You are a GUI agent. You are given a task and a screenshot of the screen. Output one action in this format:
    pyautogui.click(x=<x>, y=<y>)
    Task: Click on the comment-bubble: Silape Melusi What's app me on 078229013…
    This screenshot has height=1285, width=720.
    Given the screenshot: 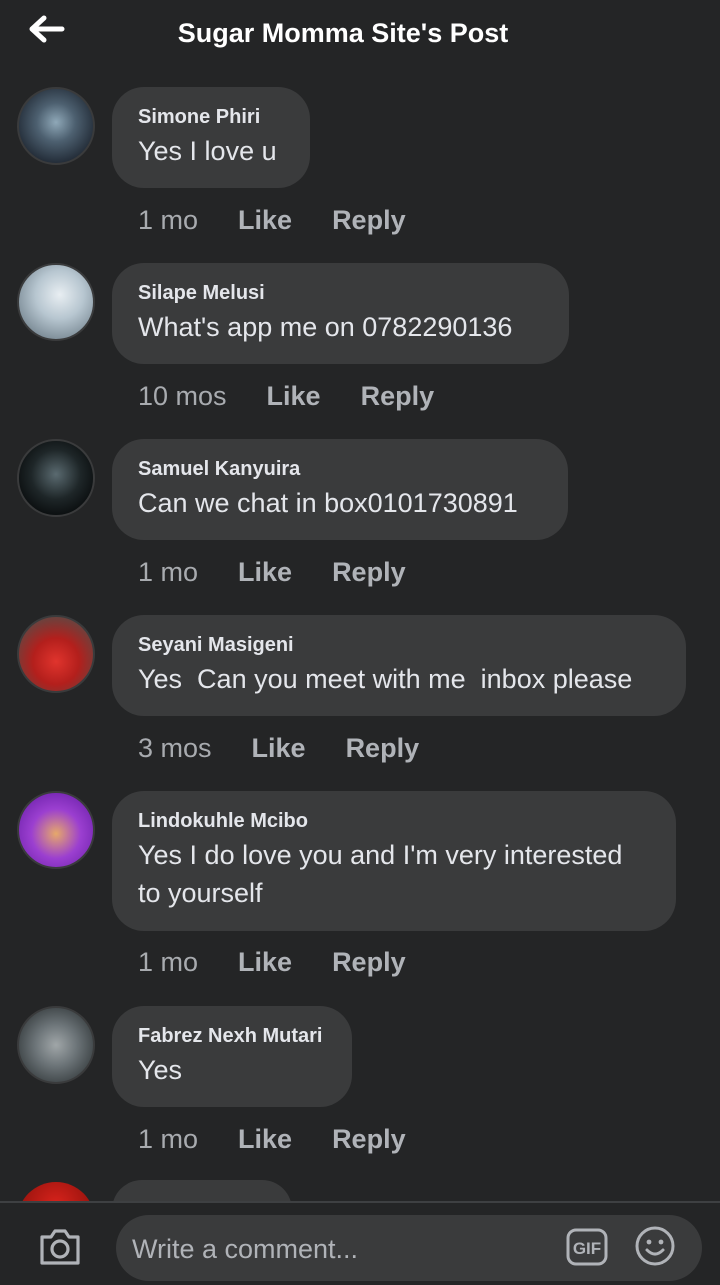 What is the action you would take?
    pyautogui.click(x=340, y=313)
    